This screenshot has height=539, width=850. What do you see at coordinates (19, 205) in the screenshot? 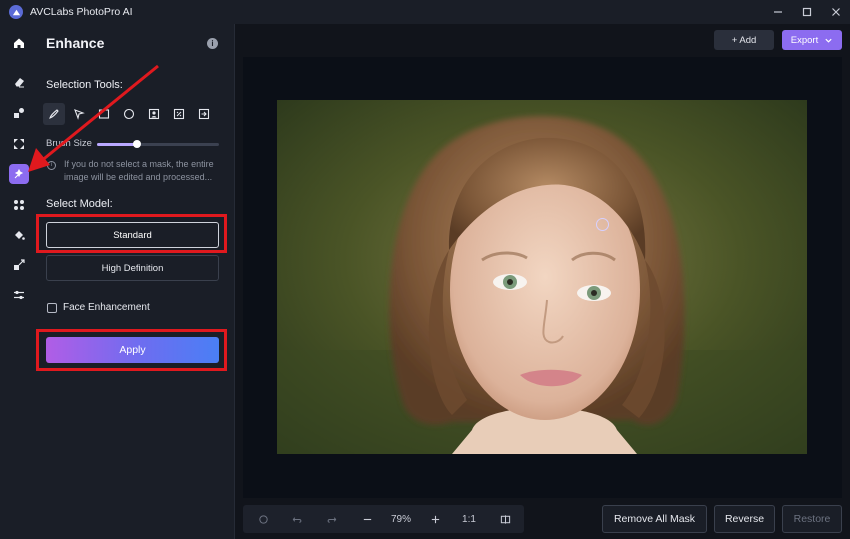
I see `cutout-icon` at bounding box center [19, 205].